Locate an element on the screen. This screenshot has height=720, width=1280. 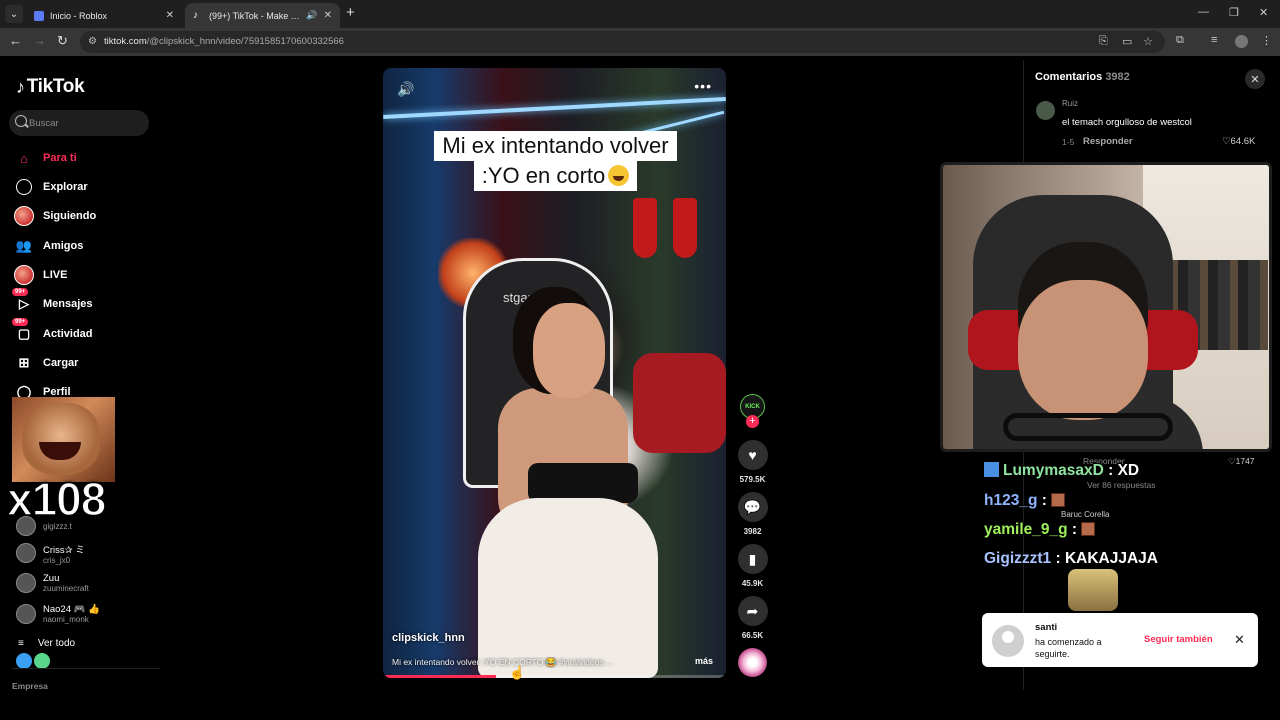
video-caption-overlay: Mi ex intentando volver :YO en corto is located at coordinates (555, 161).